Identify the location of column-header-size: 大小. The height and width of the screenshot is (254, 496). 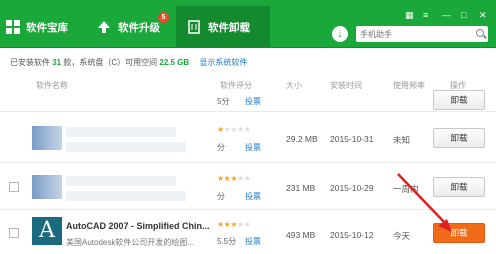
(294, 86).